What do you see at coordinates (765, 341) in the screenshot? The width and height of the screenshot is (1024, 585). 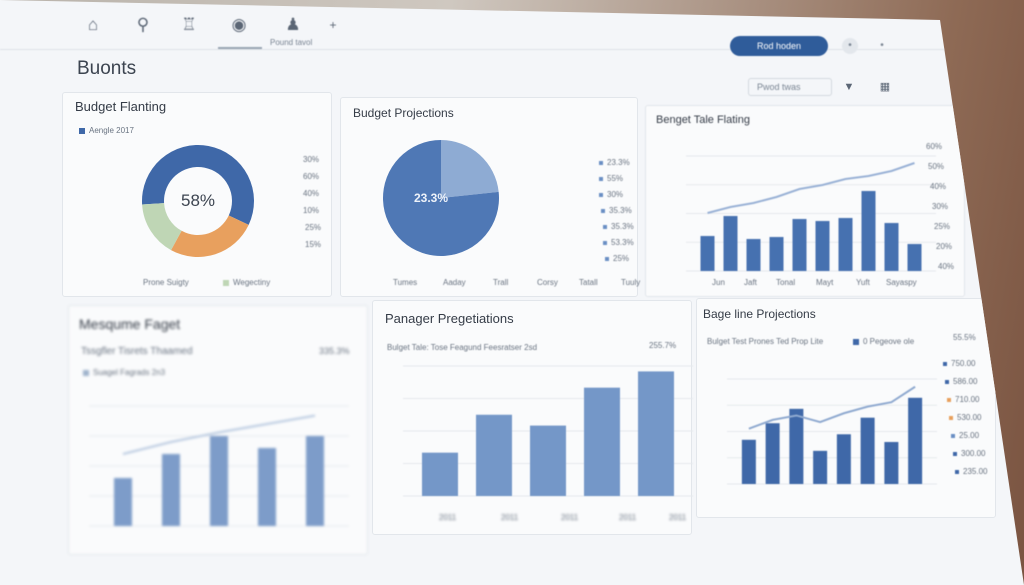 I see `panel-subtitle: Bulget Test Prones Ted Prop Lite` at bounding box center [765, 341].